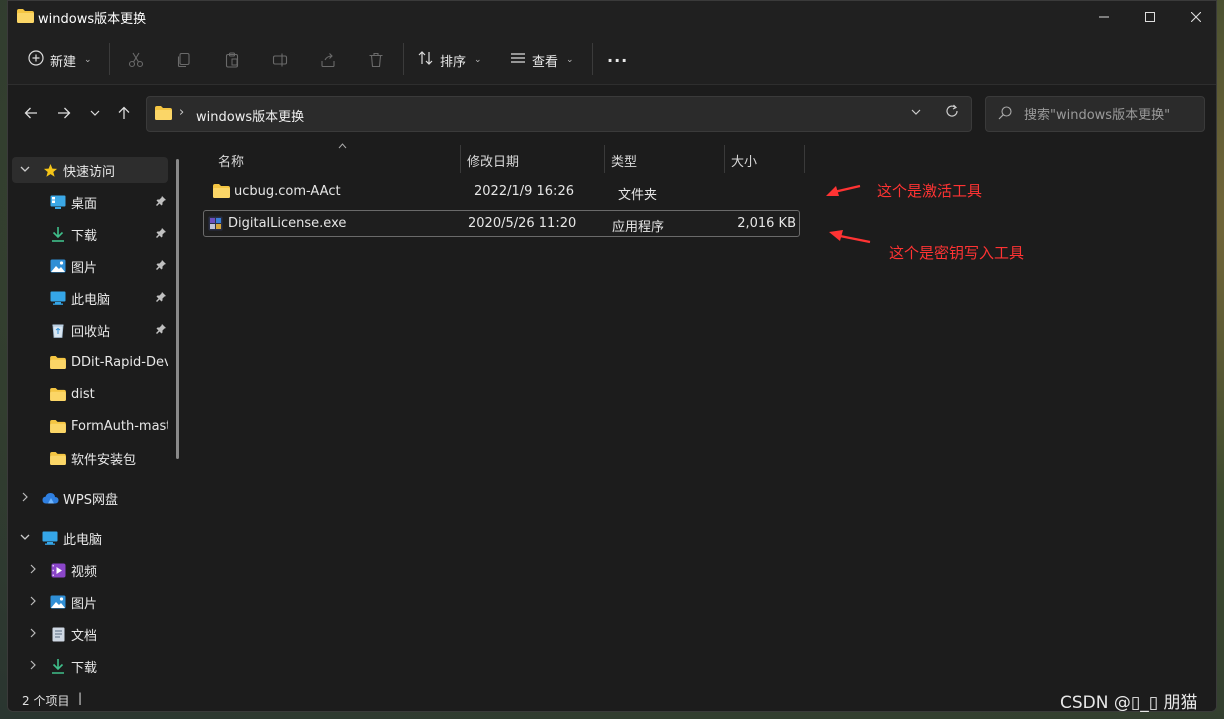 The width and height of the screenshot is (1224, 719). I want to click on refresh-icon, so click(952, 113).